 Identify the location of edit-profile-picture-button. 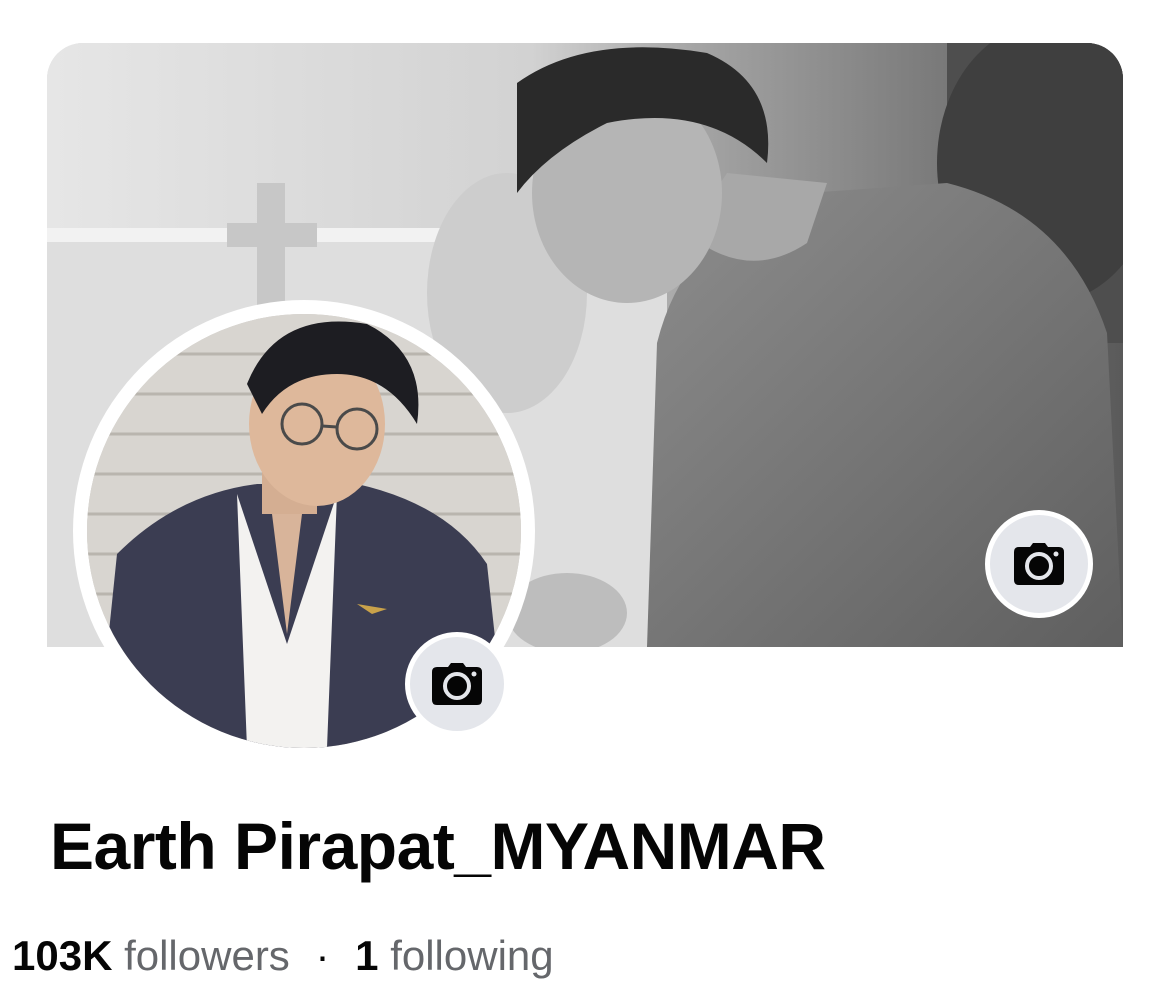
(457, 684).